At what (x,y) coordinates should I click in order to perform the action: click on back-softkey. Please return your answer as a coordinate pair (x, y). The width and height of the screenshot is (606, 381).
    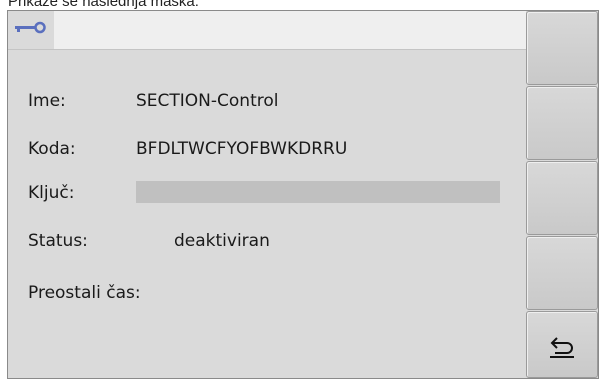
    Looking at the image, I should click on (562, 344).